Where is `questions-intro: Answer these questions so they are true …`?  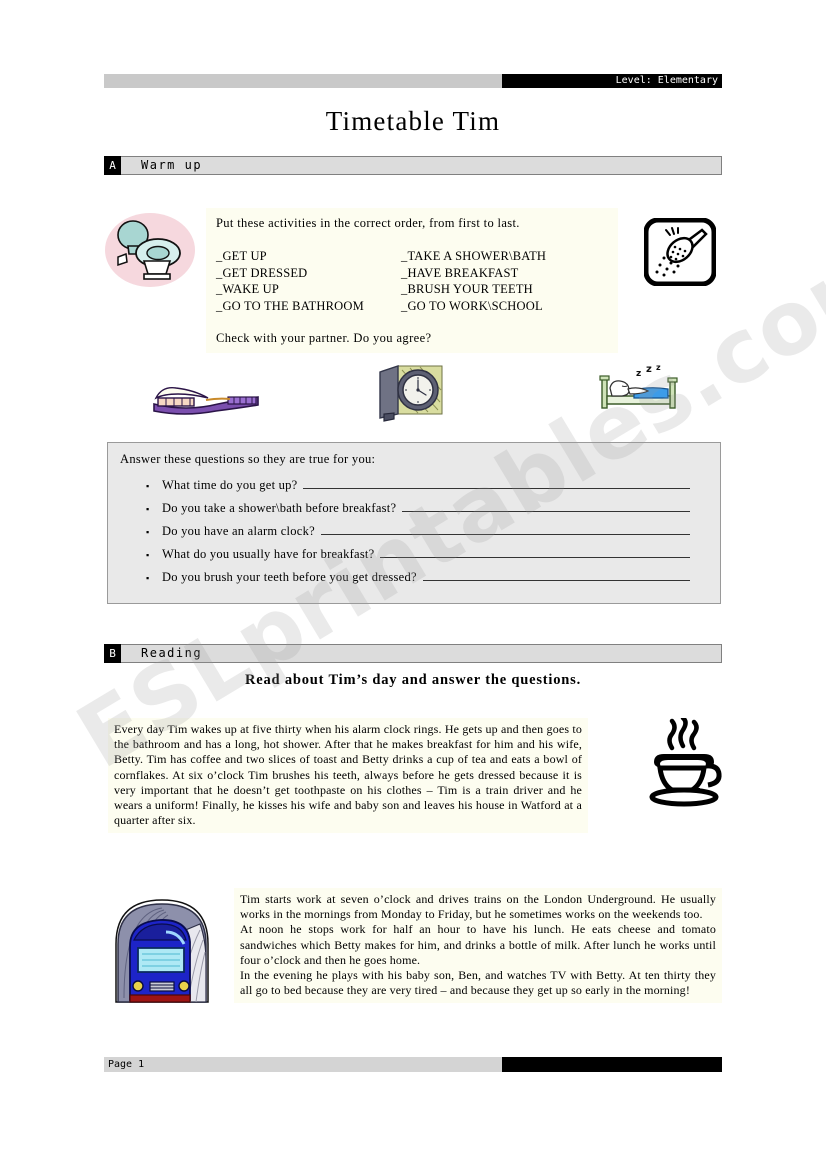 questions-intro: Answer these questions so they are true … is located at coordinates (248, 459).